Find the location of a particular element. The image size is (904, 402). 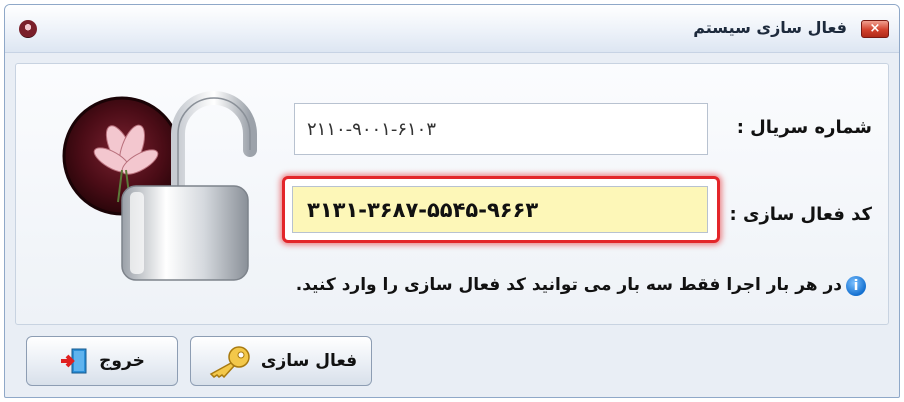

activate-button-label: فعال سازی is located at coordinates (309, 361).